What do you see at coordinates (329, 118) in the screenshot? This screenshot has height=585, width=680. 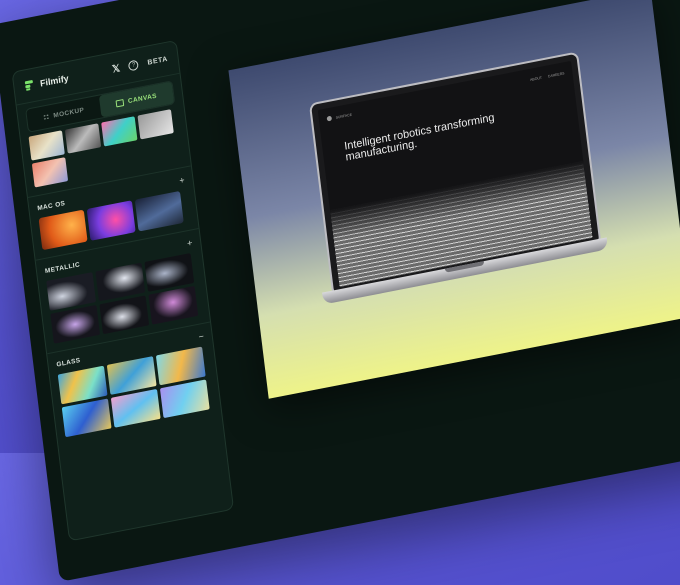 I see `screen-logo-icon` at bounding box center [329, 118].